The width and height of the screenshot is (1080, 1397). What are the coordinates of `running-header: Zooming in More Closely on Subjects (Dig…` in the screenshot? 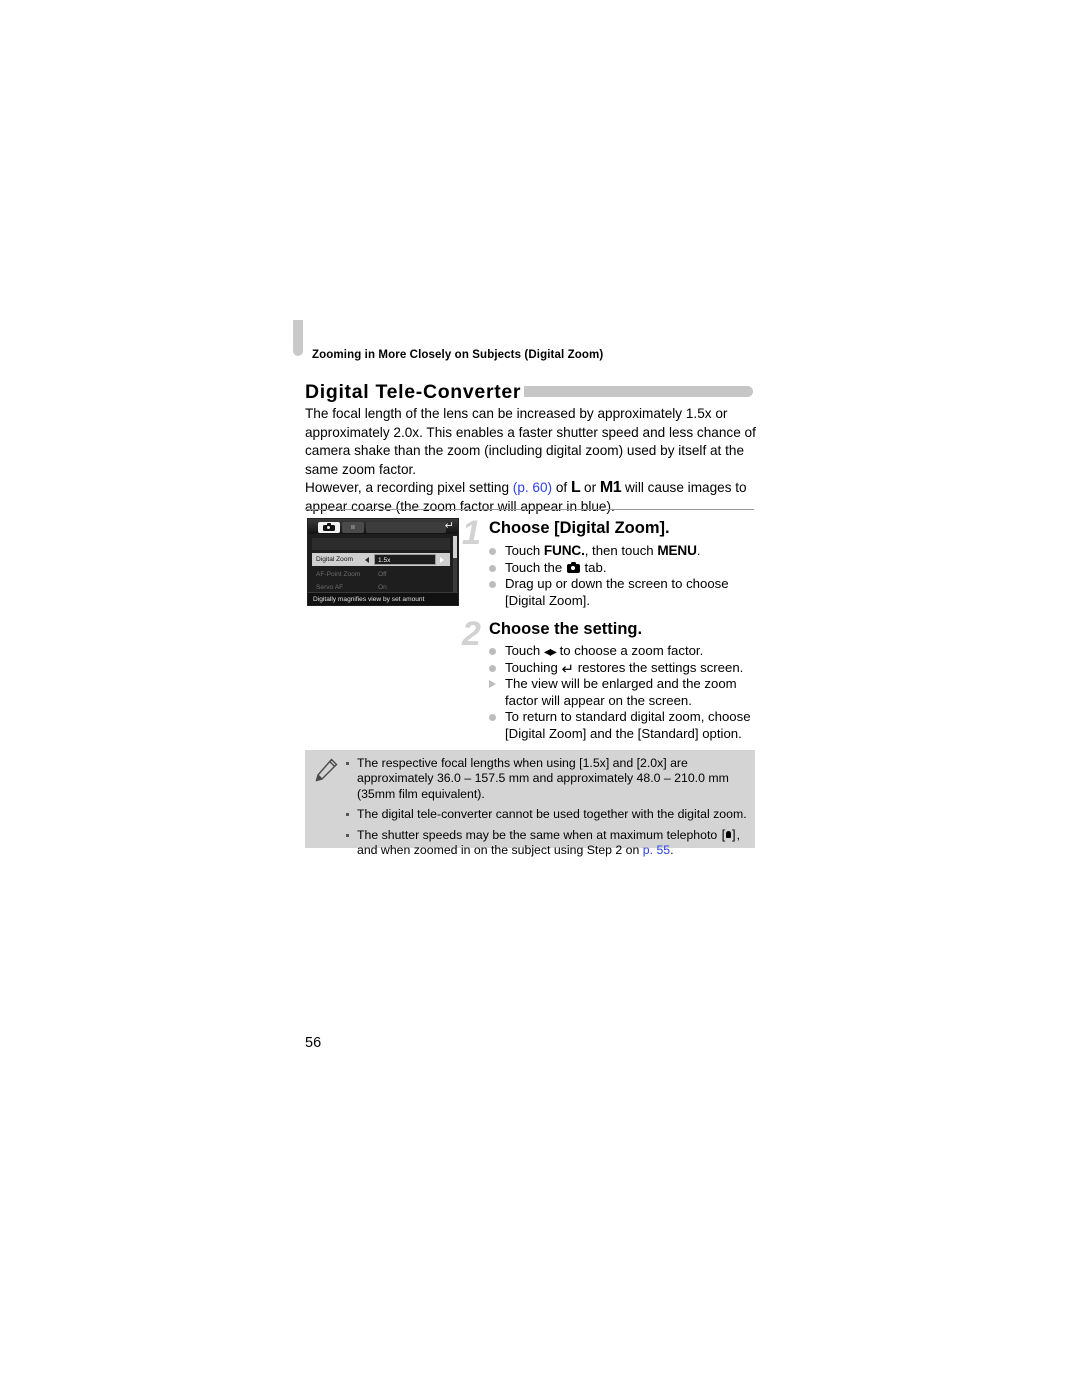 It's located at (458, 355).